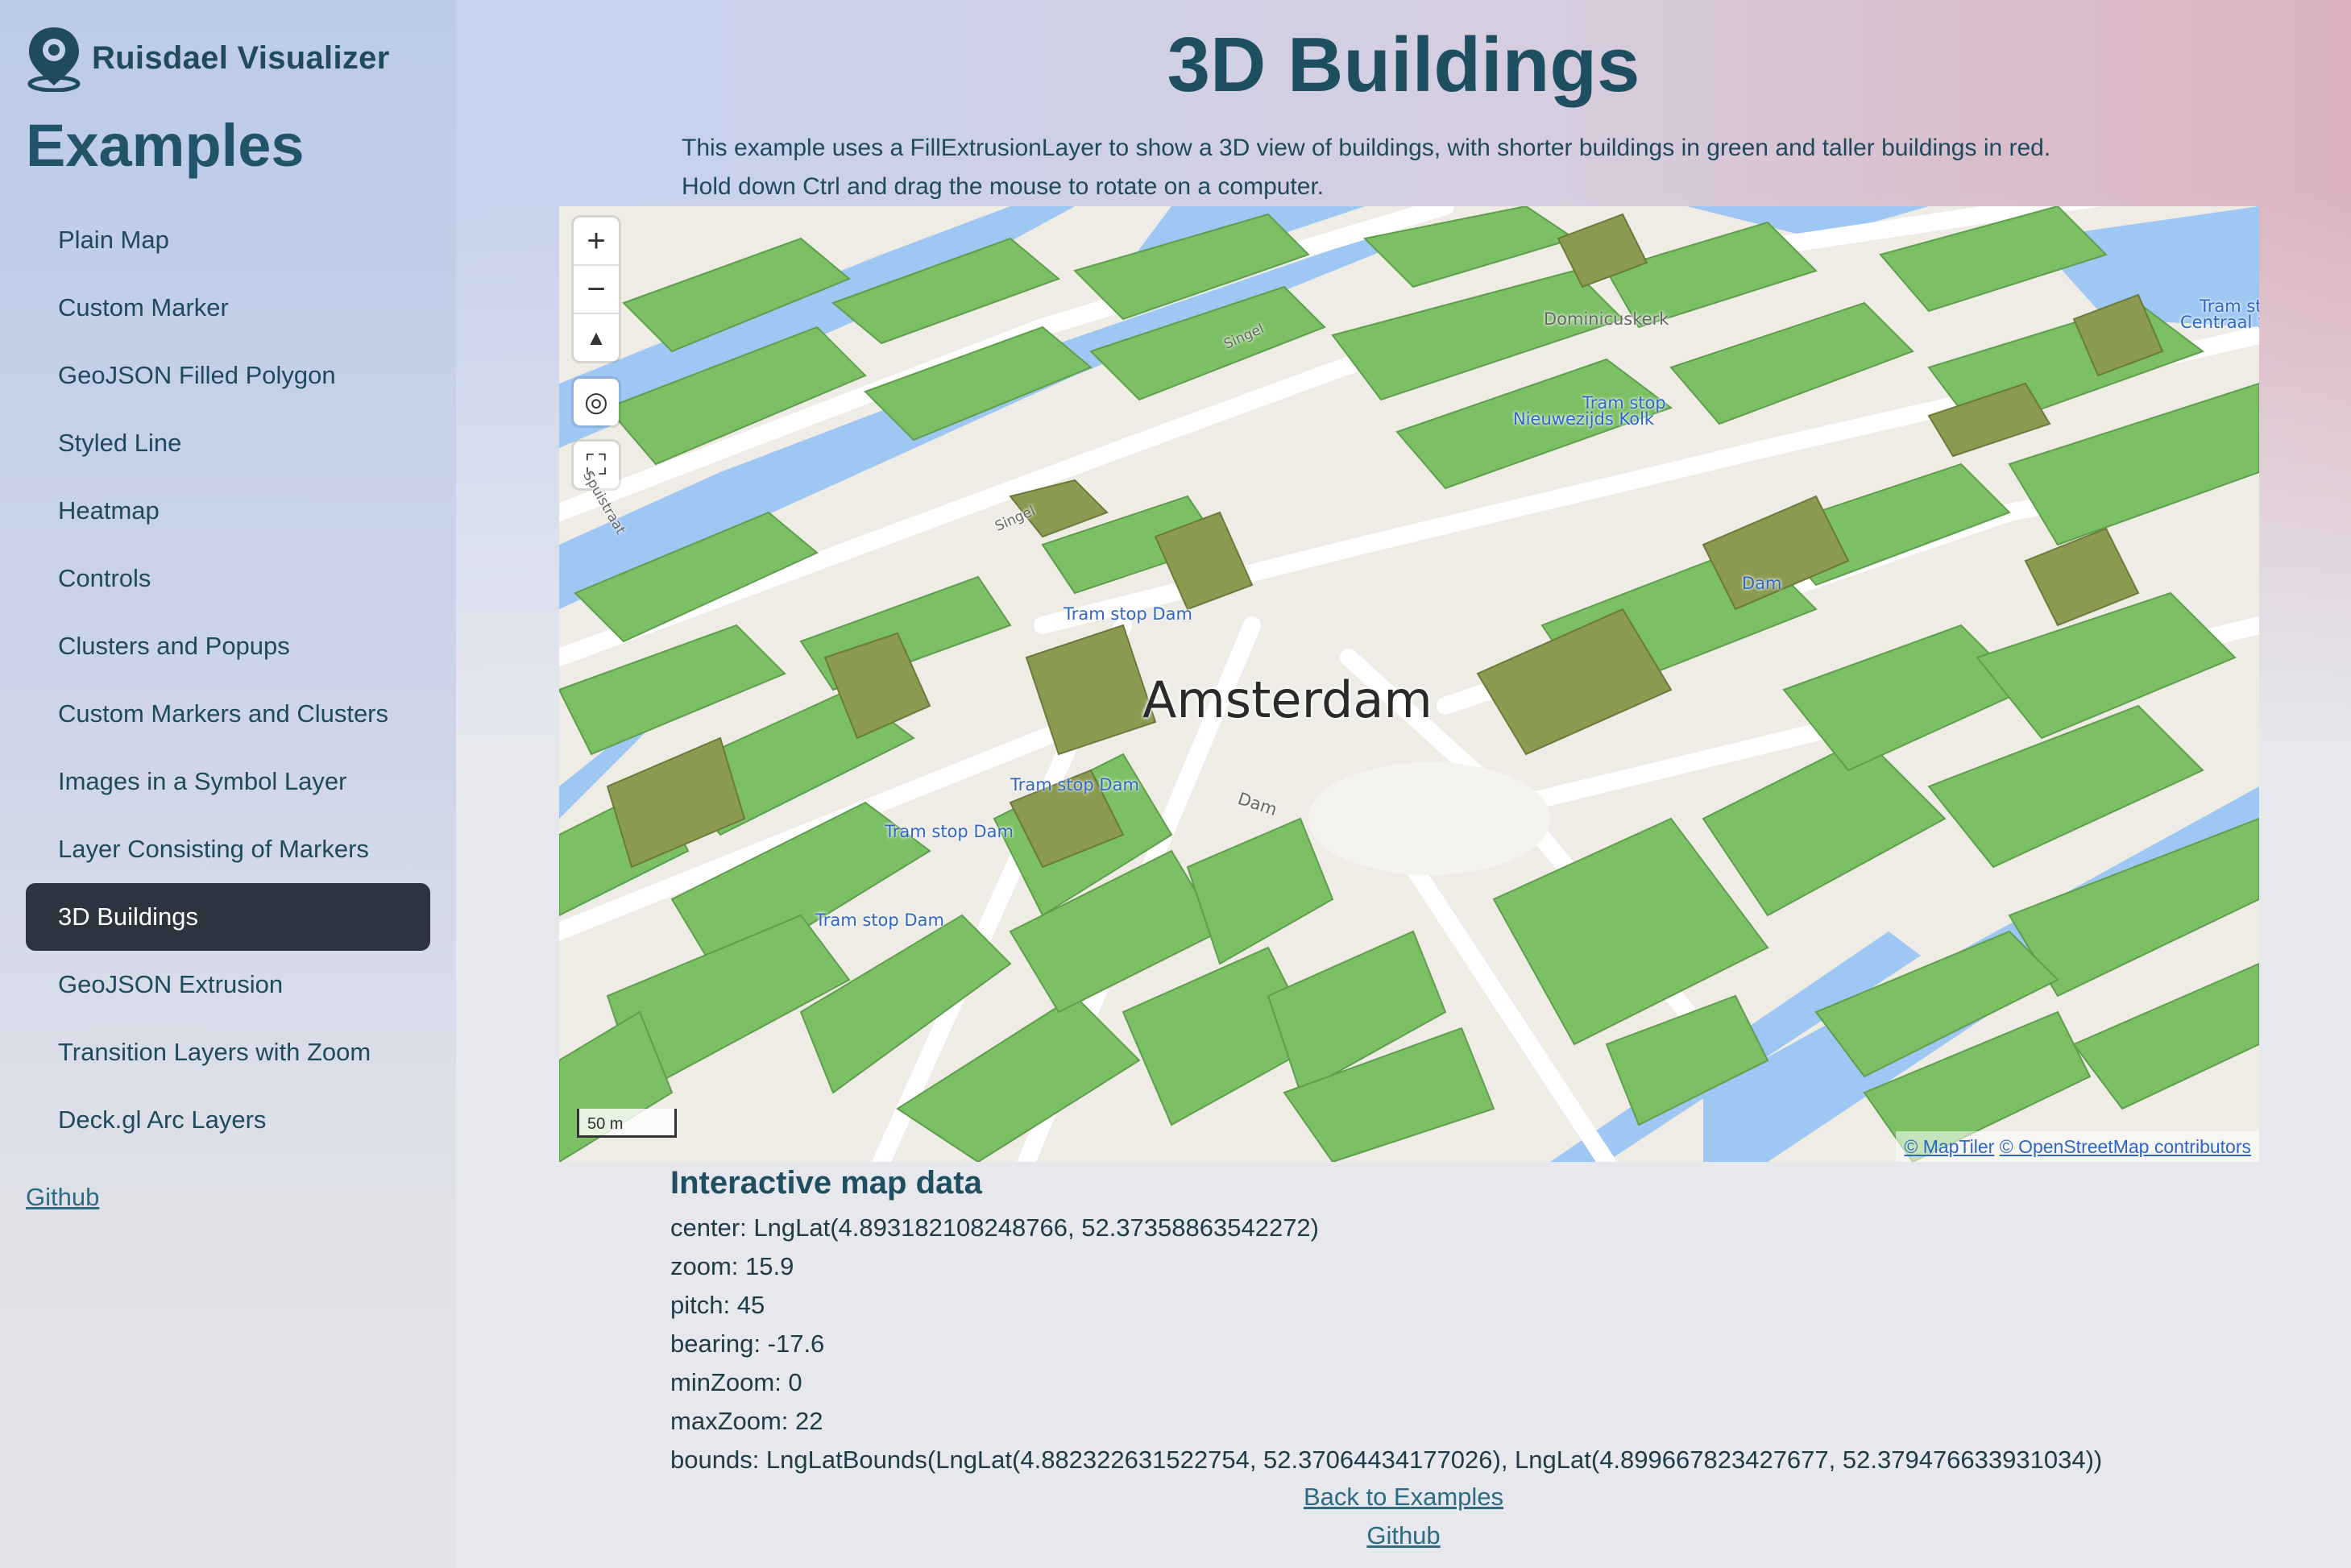  What do you see at coordinates (596, 242) in the screenshot?
I see `zoom-in-button: +` at bounding box center [596, 242].